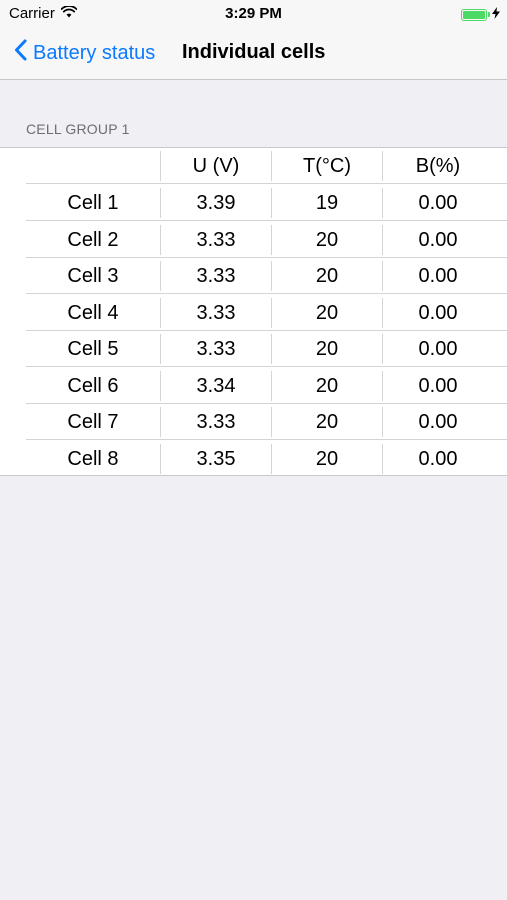 The width and height of the screenshot is (507, 900). What do you see at coordinates (93, 385) in the screenshot?
I see `cell-name: Cell 6` at bounding box center [93, 385].